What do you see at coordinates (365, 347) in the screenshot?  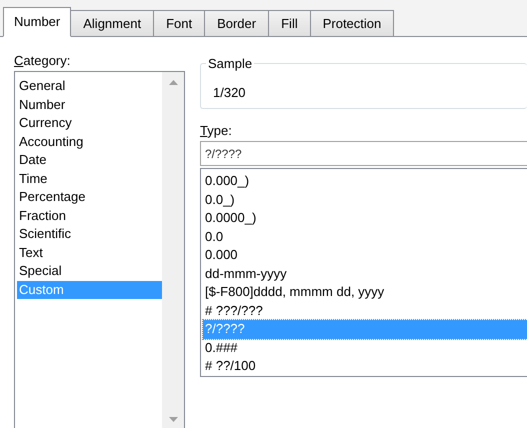 I see `type-item: 0.###` at bounding box center [365, 347].